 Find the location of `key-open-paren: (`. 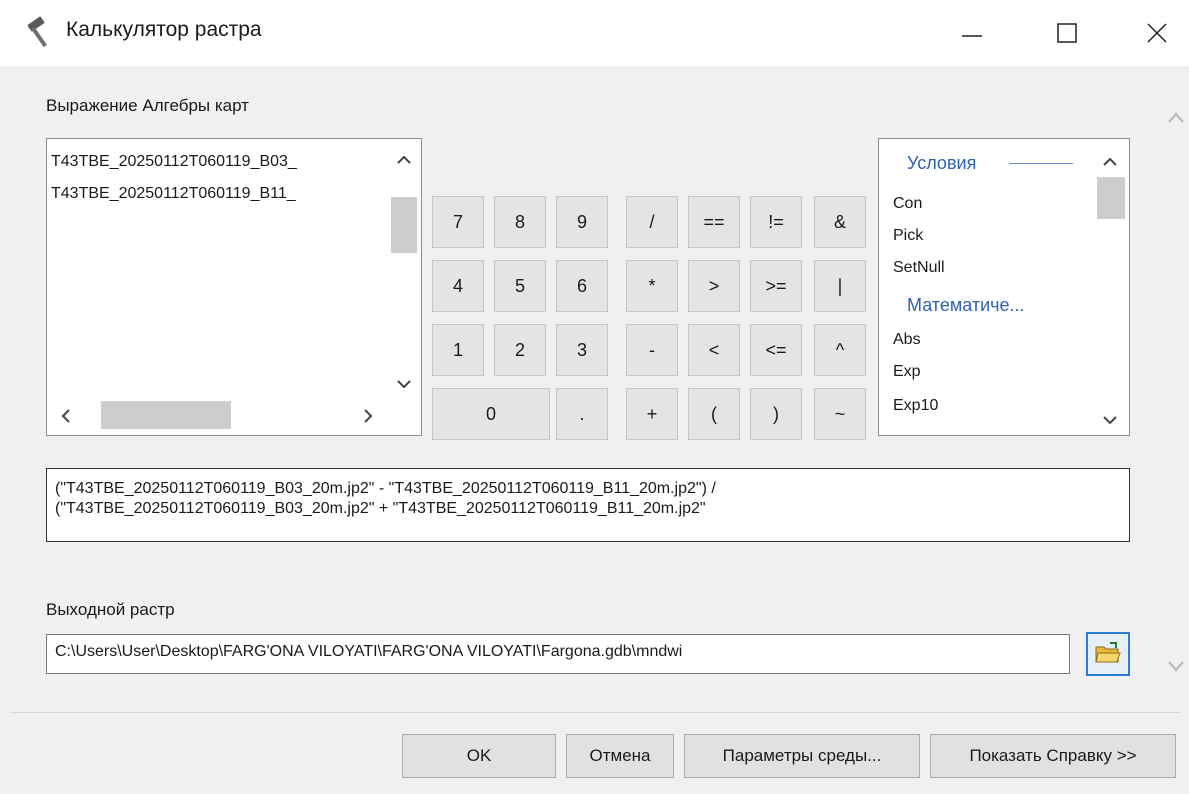

key-open-paren: ( is located at coordinates (714, 414).